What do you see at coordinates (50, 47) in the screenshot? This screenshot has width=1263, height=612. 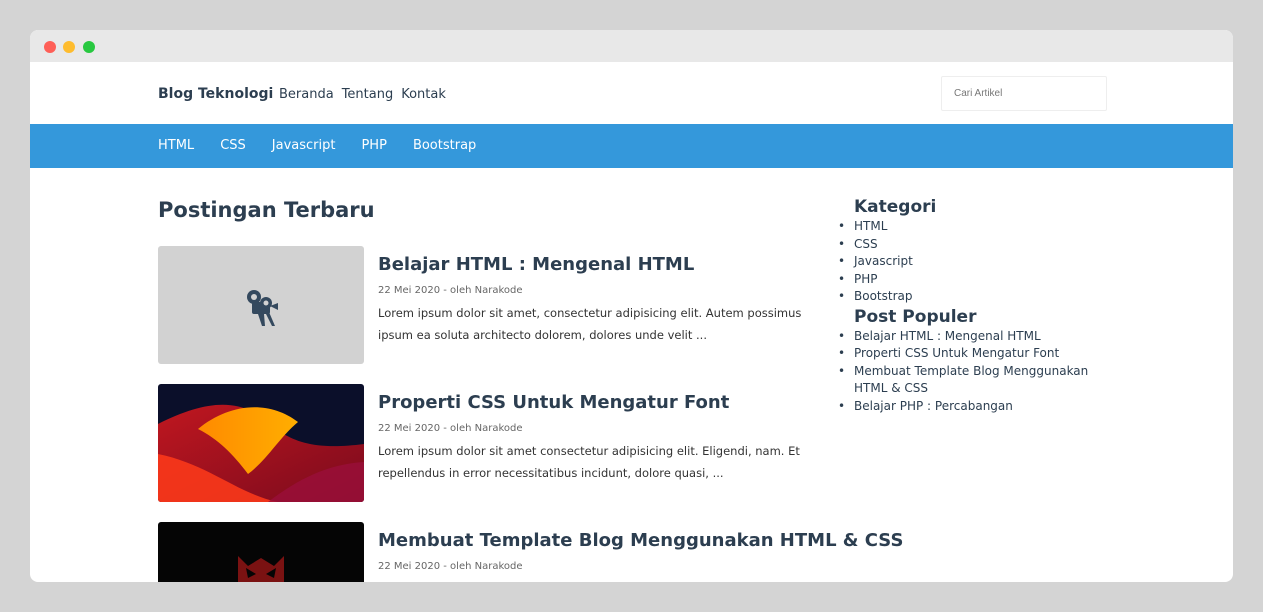 I see `close-window-button` at bounding box center [50, 47].